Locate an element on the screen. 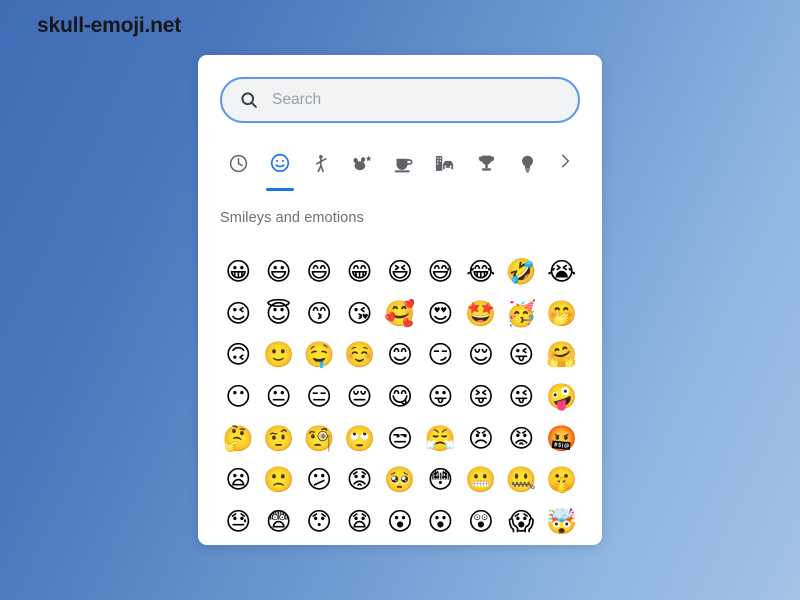 The image size is (800, 600). emoji-button: 😀 is located at coordinates (238, 272).